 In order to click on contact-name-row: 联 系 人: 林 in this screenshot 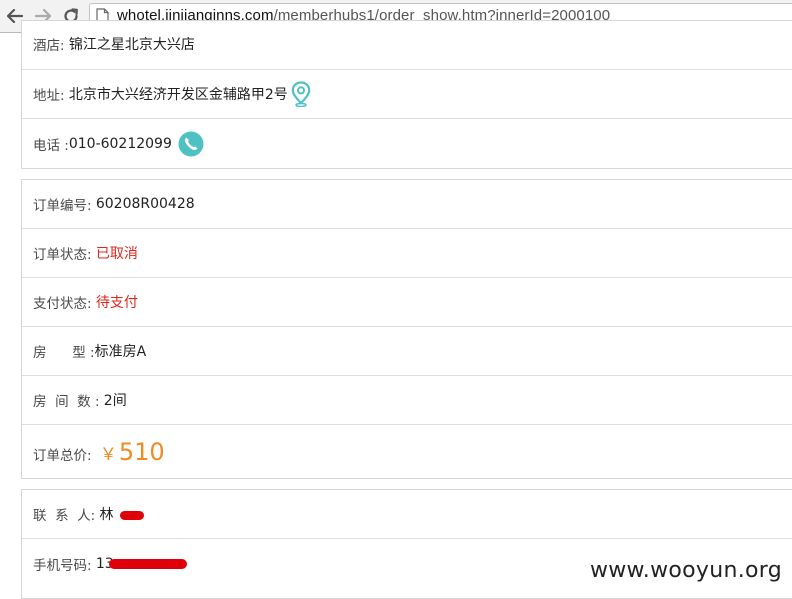, I will do `click(407, 514)`.